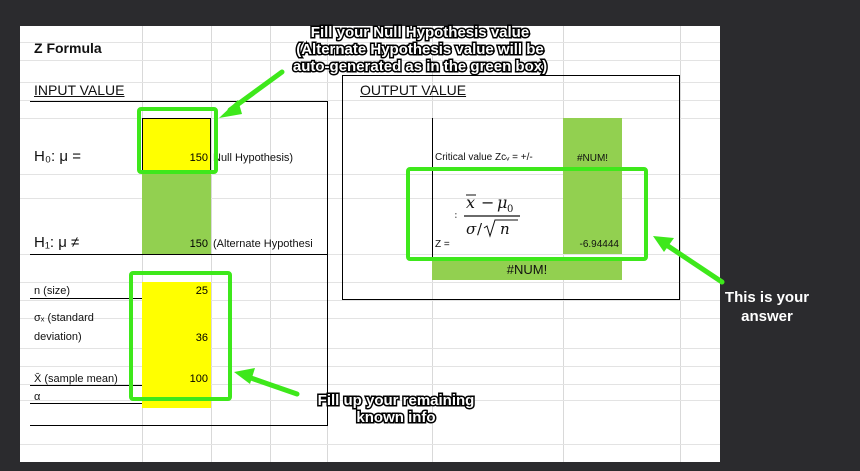 The height and width of the screenshot is (471, 860). I want to click on arrow-to-answer-line, so click(693, 263).